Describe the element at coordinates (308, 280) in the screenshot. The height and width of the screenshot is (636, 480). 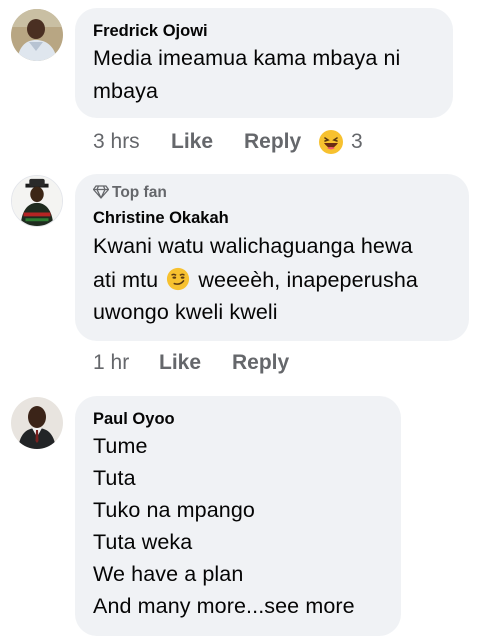
I see `comment-text-segment: weeeèh, inapeperusha` at that location.